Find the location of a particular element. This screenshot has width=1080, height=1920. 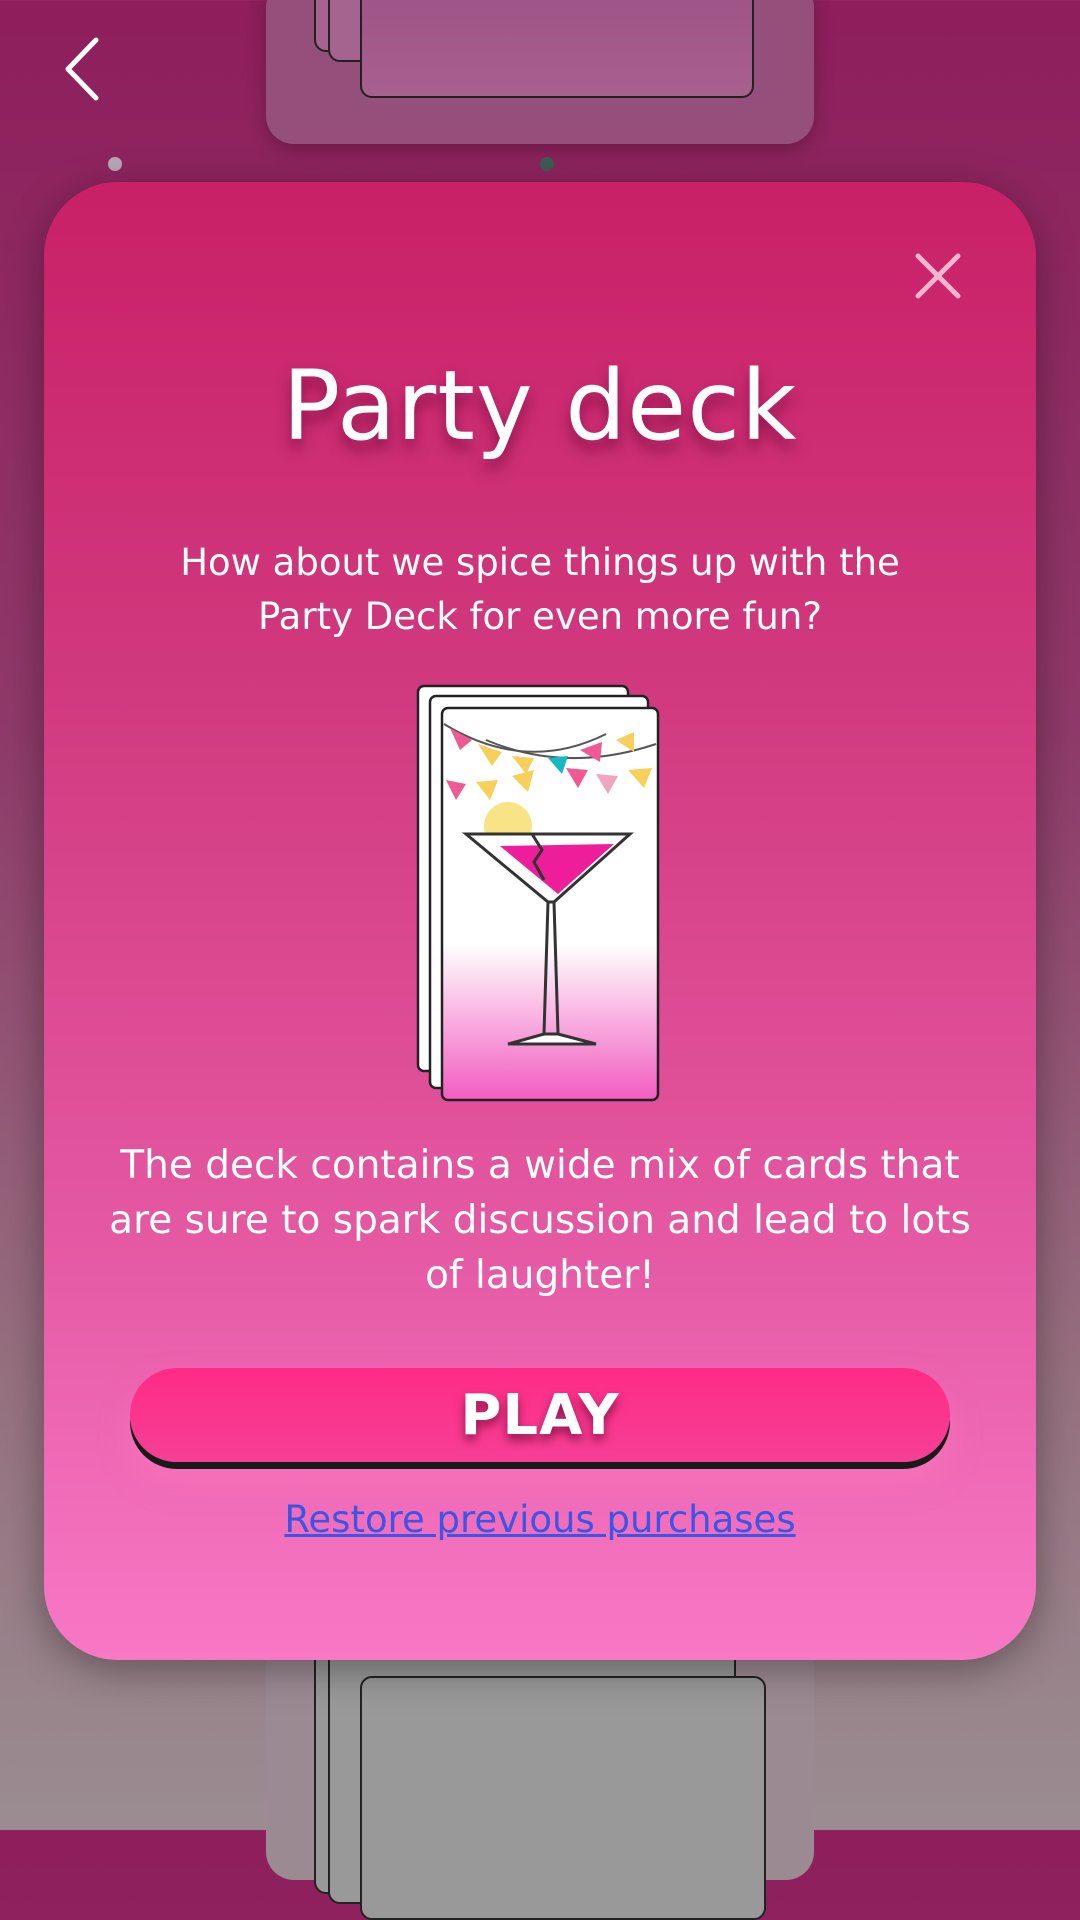

play-button: PLAY is located at coordinates (540, 1415).